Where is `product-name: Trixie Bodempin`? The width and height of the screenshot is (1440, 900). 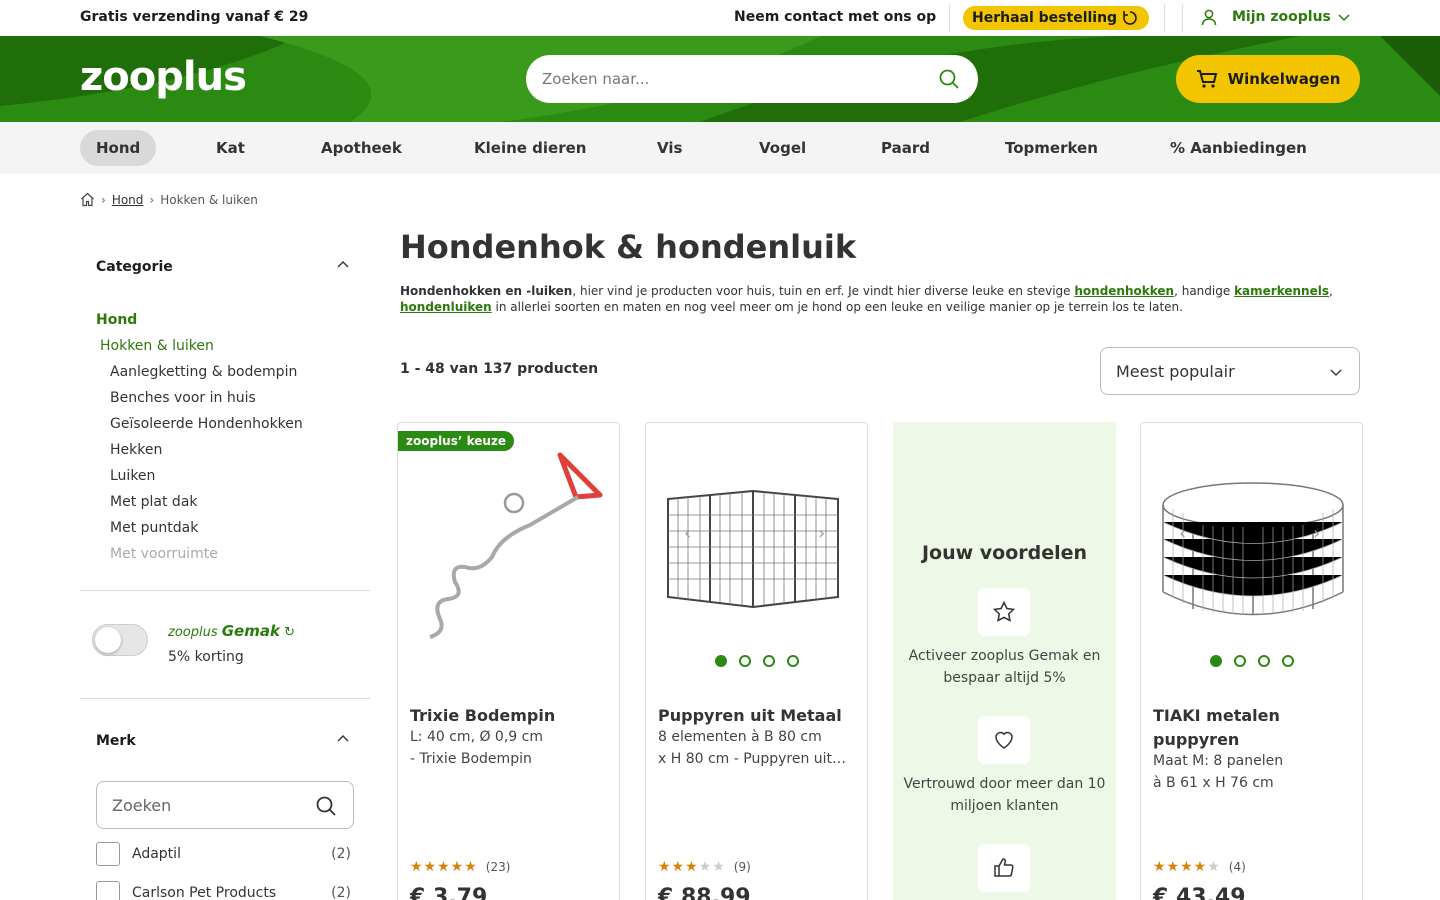
product-name: Trixie Bodempin is located at coordinates (510, 716).